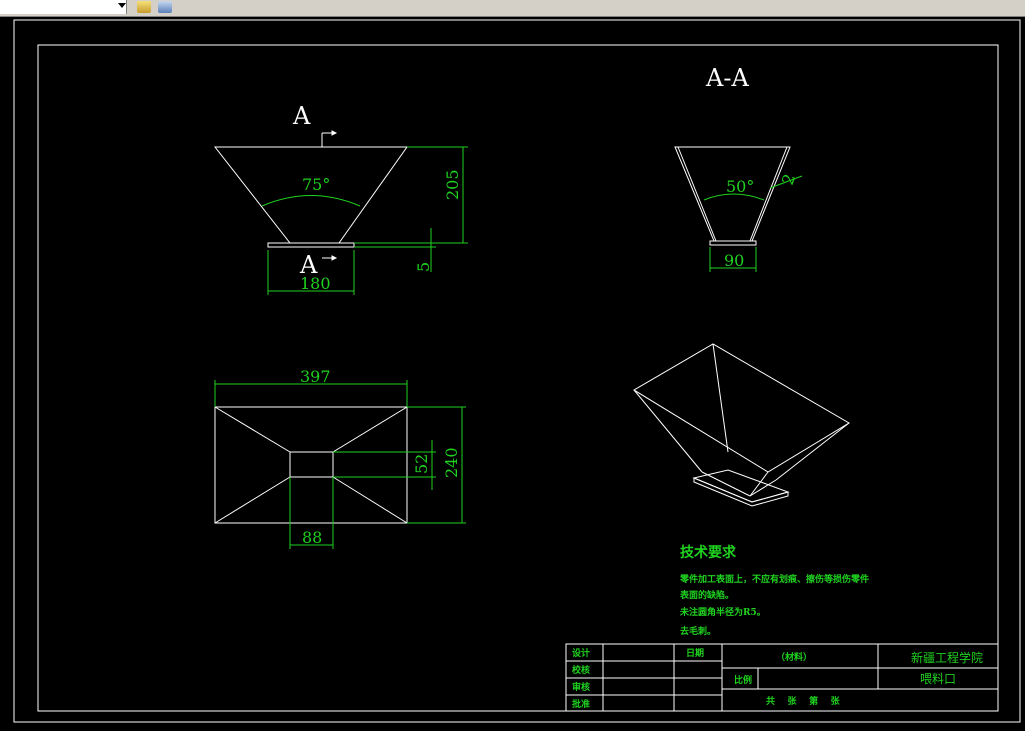  I want to click on chevron-down-icon, so click(122, 5).